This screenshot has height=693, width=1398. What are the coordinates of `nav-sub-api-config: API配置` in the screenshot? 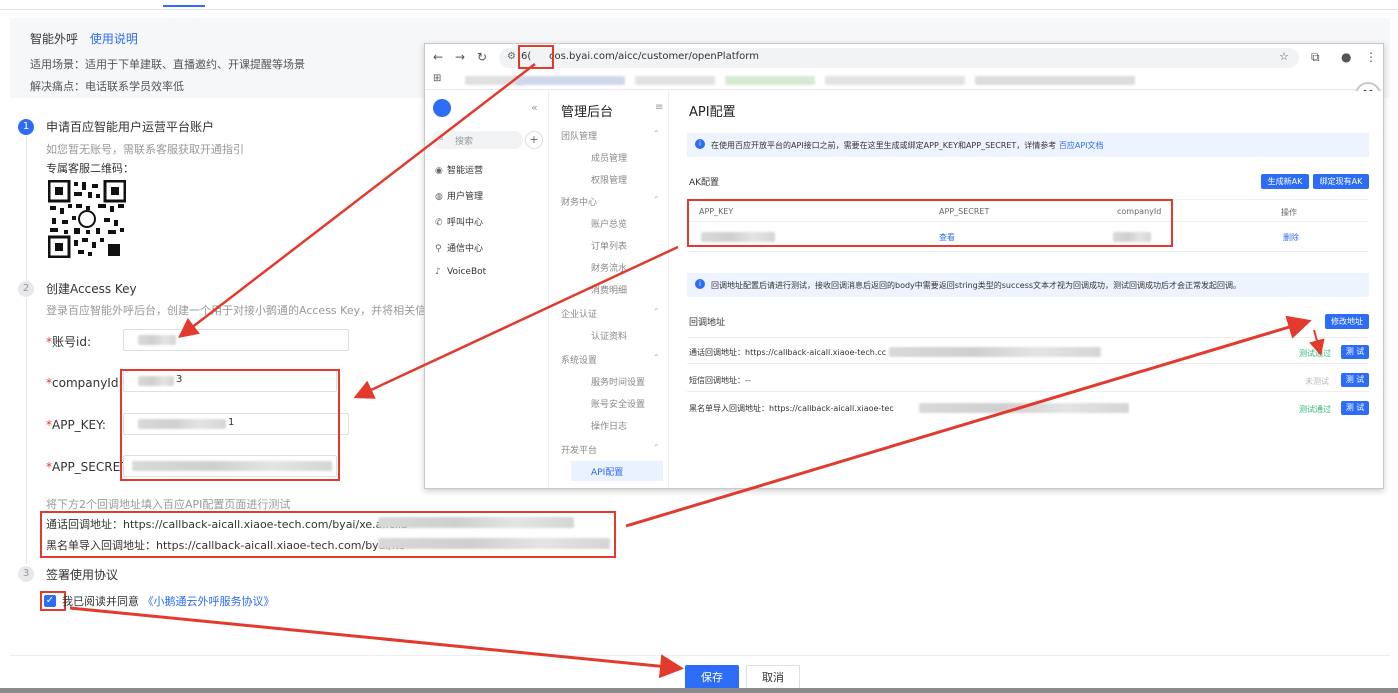 It's located at (617, 471).